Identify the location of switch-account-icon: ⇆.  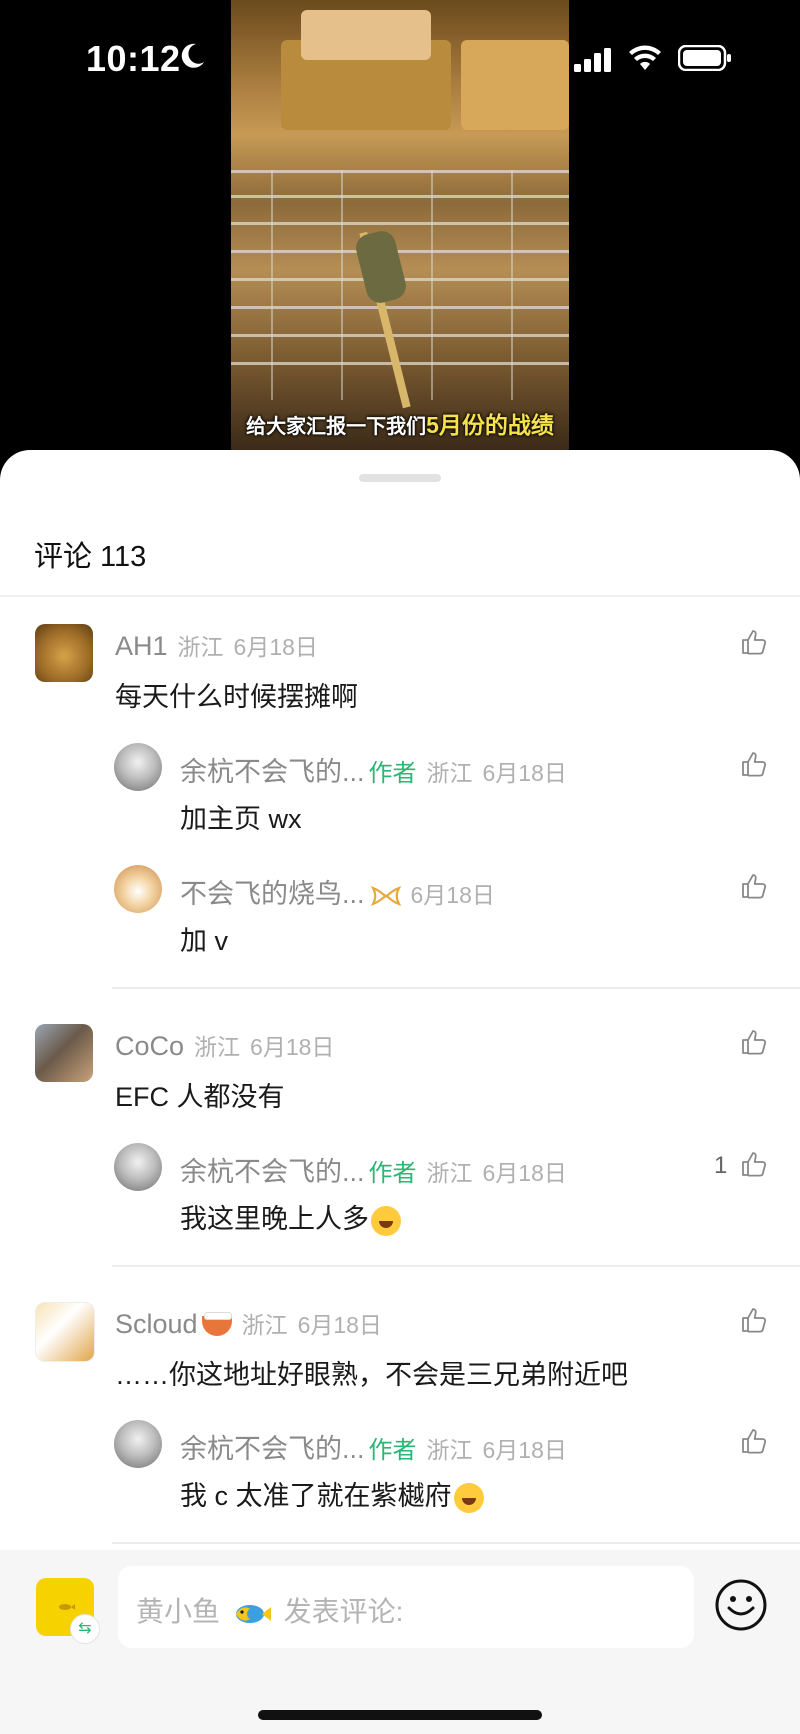
(85, 1629).